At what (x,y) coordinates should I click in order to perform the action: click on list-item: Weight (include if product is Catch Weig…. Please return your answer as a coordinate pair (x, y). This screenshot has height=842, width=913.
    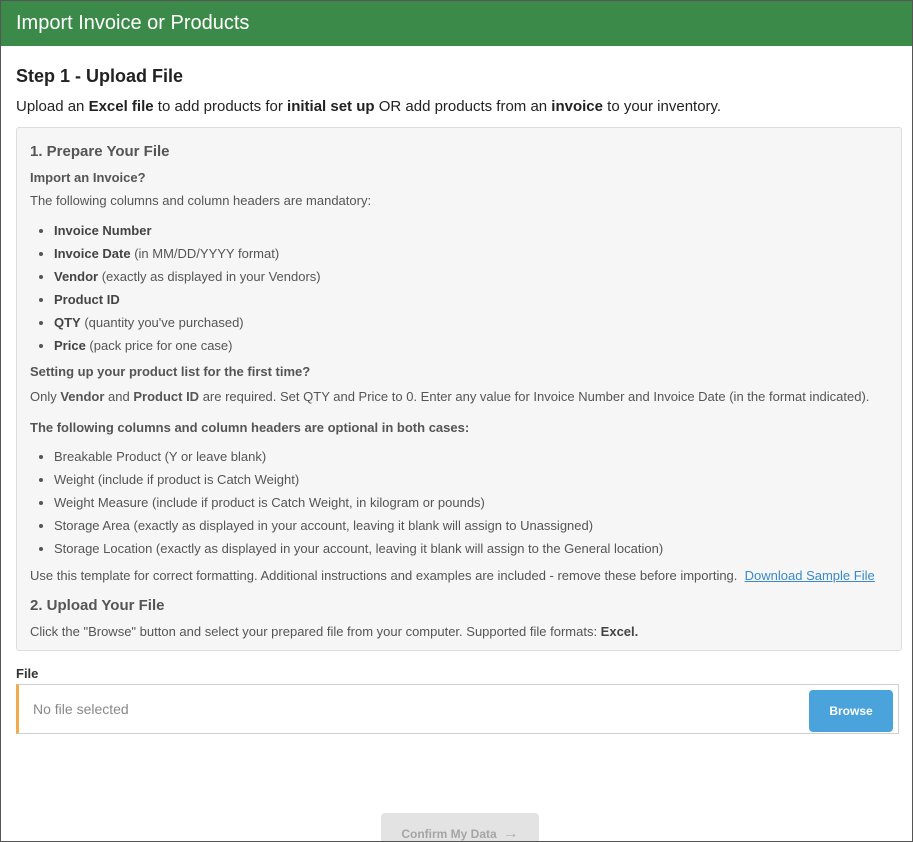
    Looking at the image, I should click on (471, 479).